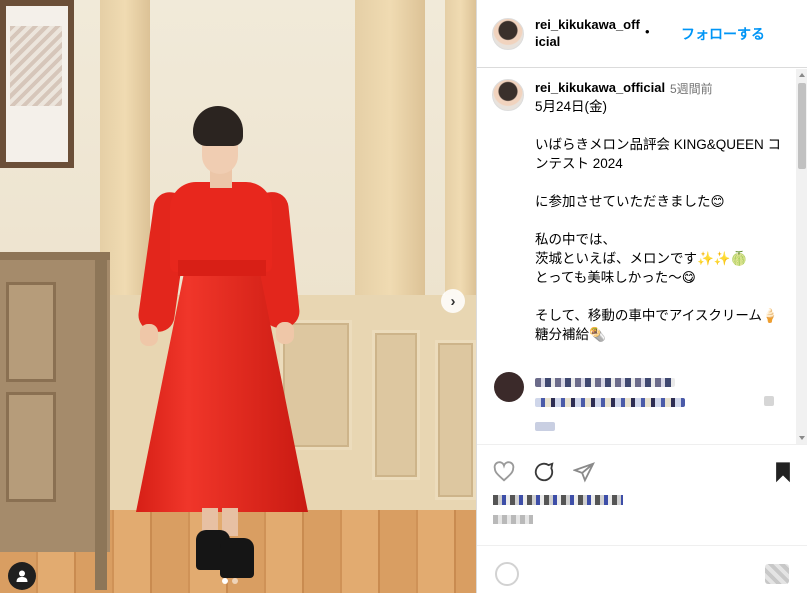  What do you see at coordinates (642, 518) in the screenshot?
I see `post-actions` at bounding box center [642, 518].